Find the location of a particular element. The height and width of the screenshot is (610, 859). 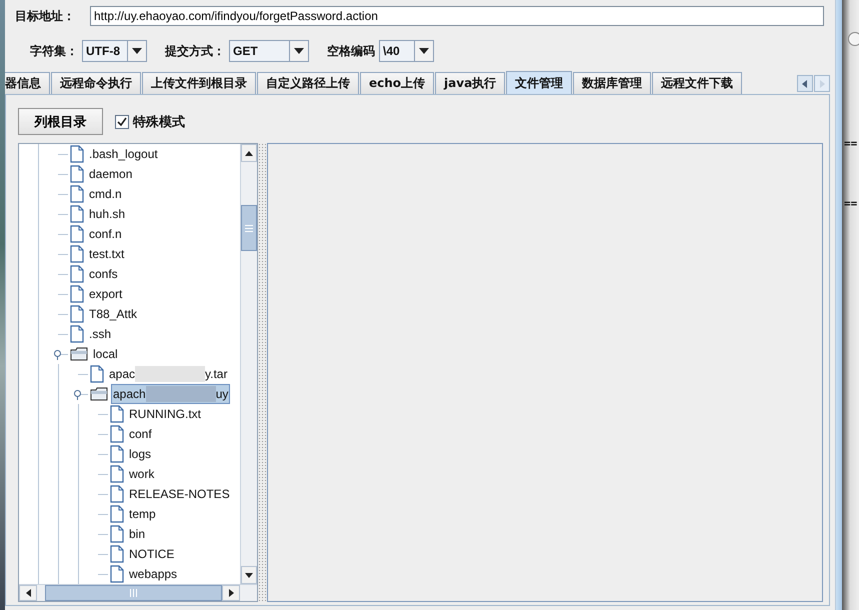

tab: 远程命令执行 is located at coordinates (96, 83).